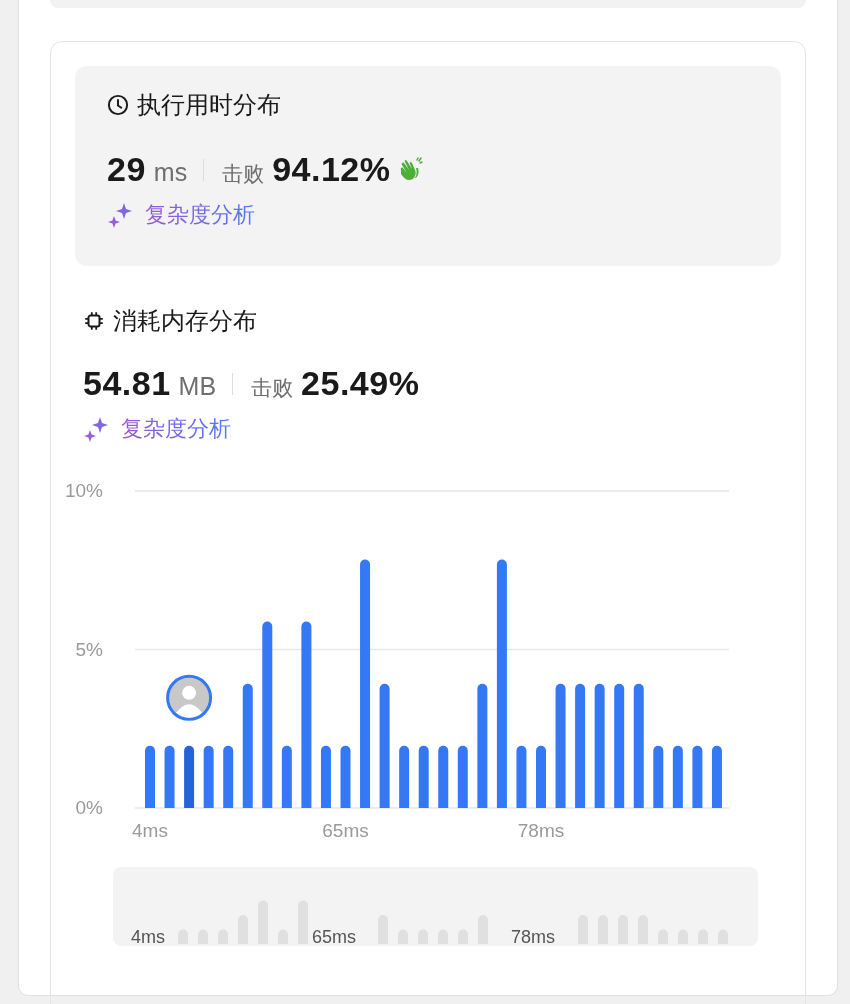 The image size is (850, 1004). Describe the element at coordinates (148, 936) in the screenshot. I see `navigator-label: 4ms` at that location.